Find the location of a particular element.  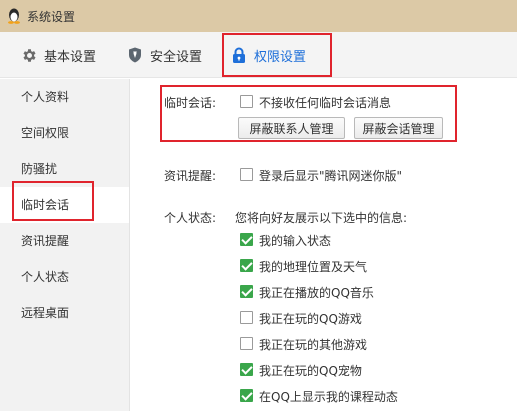

sidebar-item-profile: 个人资料 is located at coordinates (64, 97).